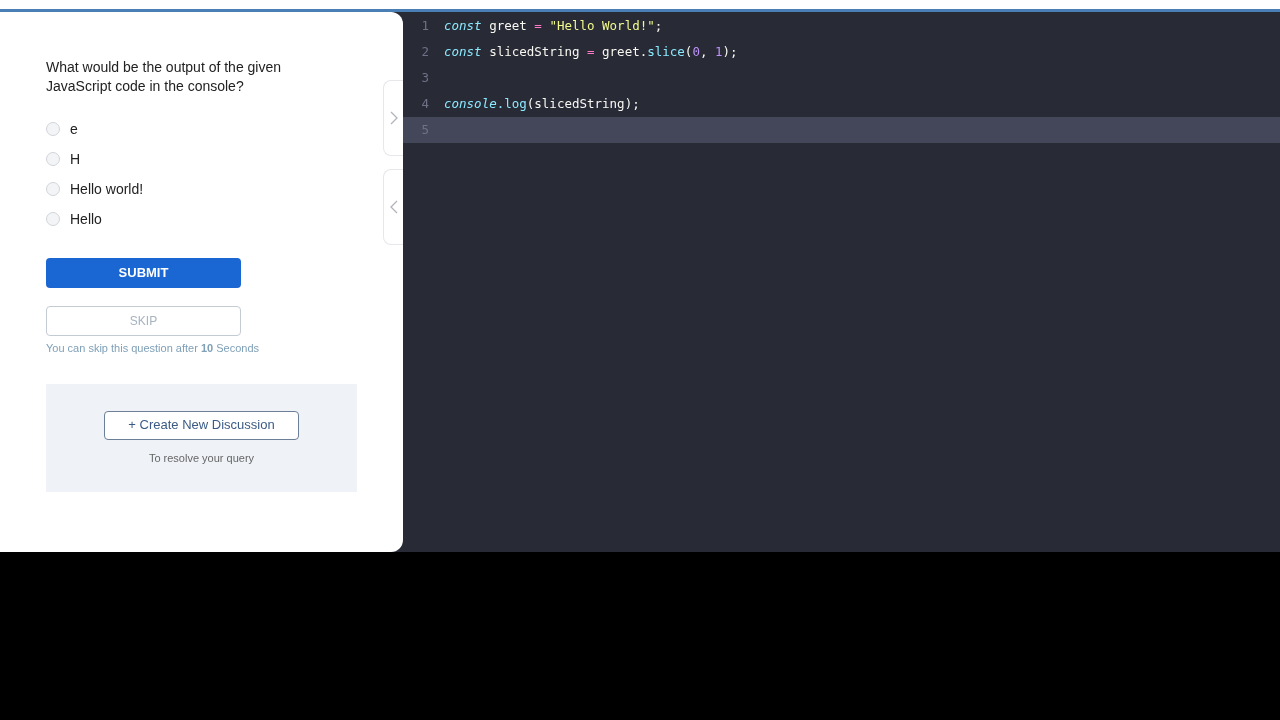 This screenshot has height=720, width=1280. Describe the element at coordinates (63, 159) in the screenshot. I see `answer-option: H` at that location.